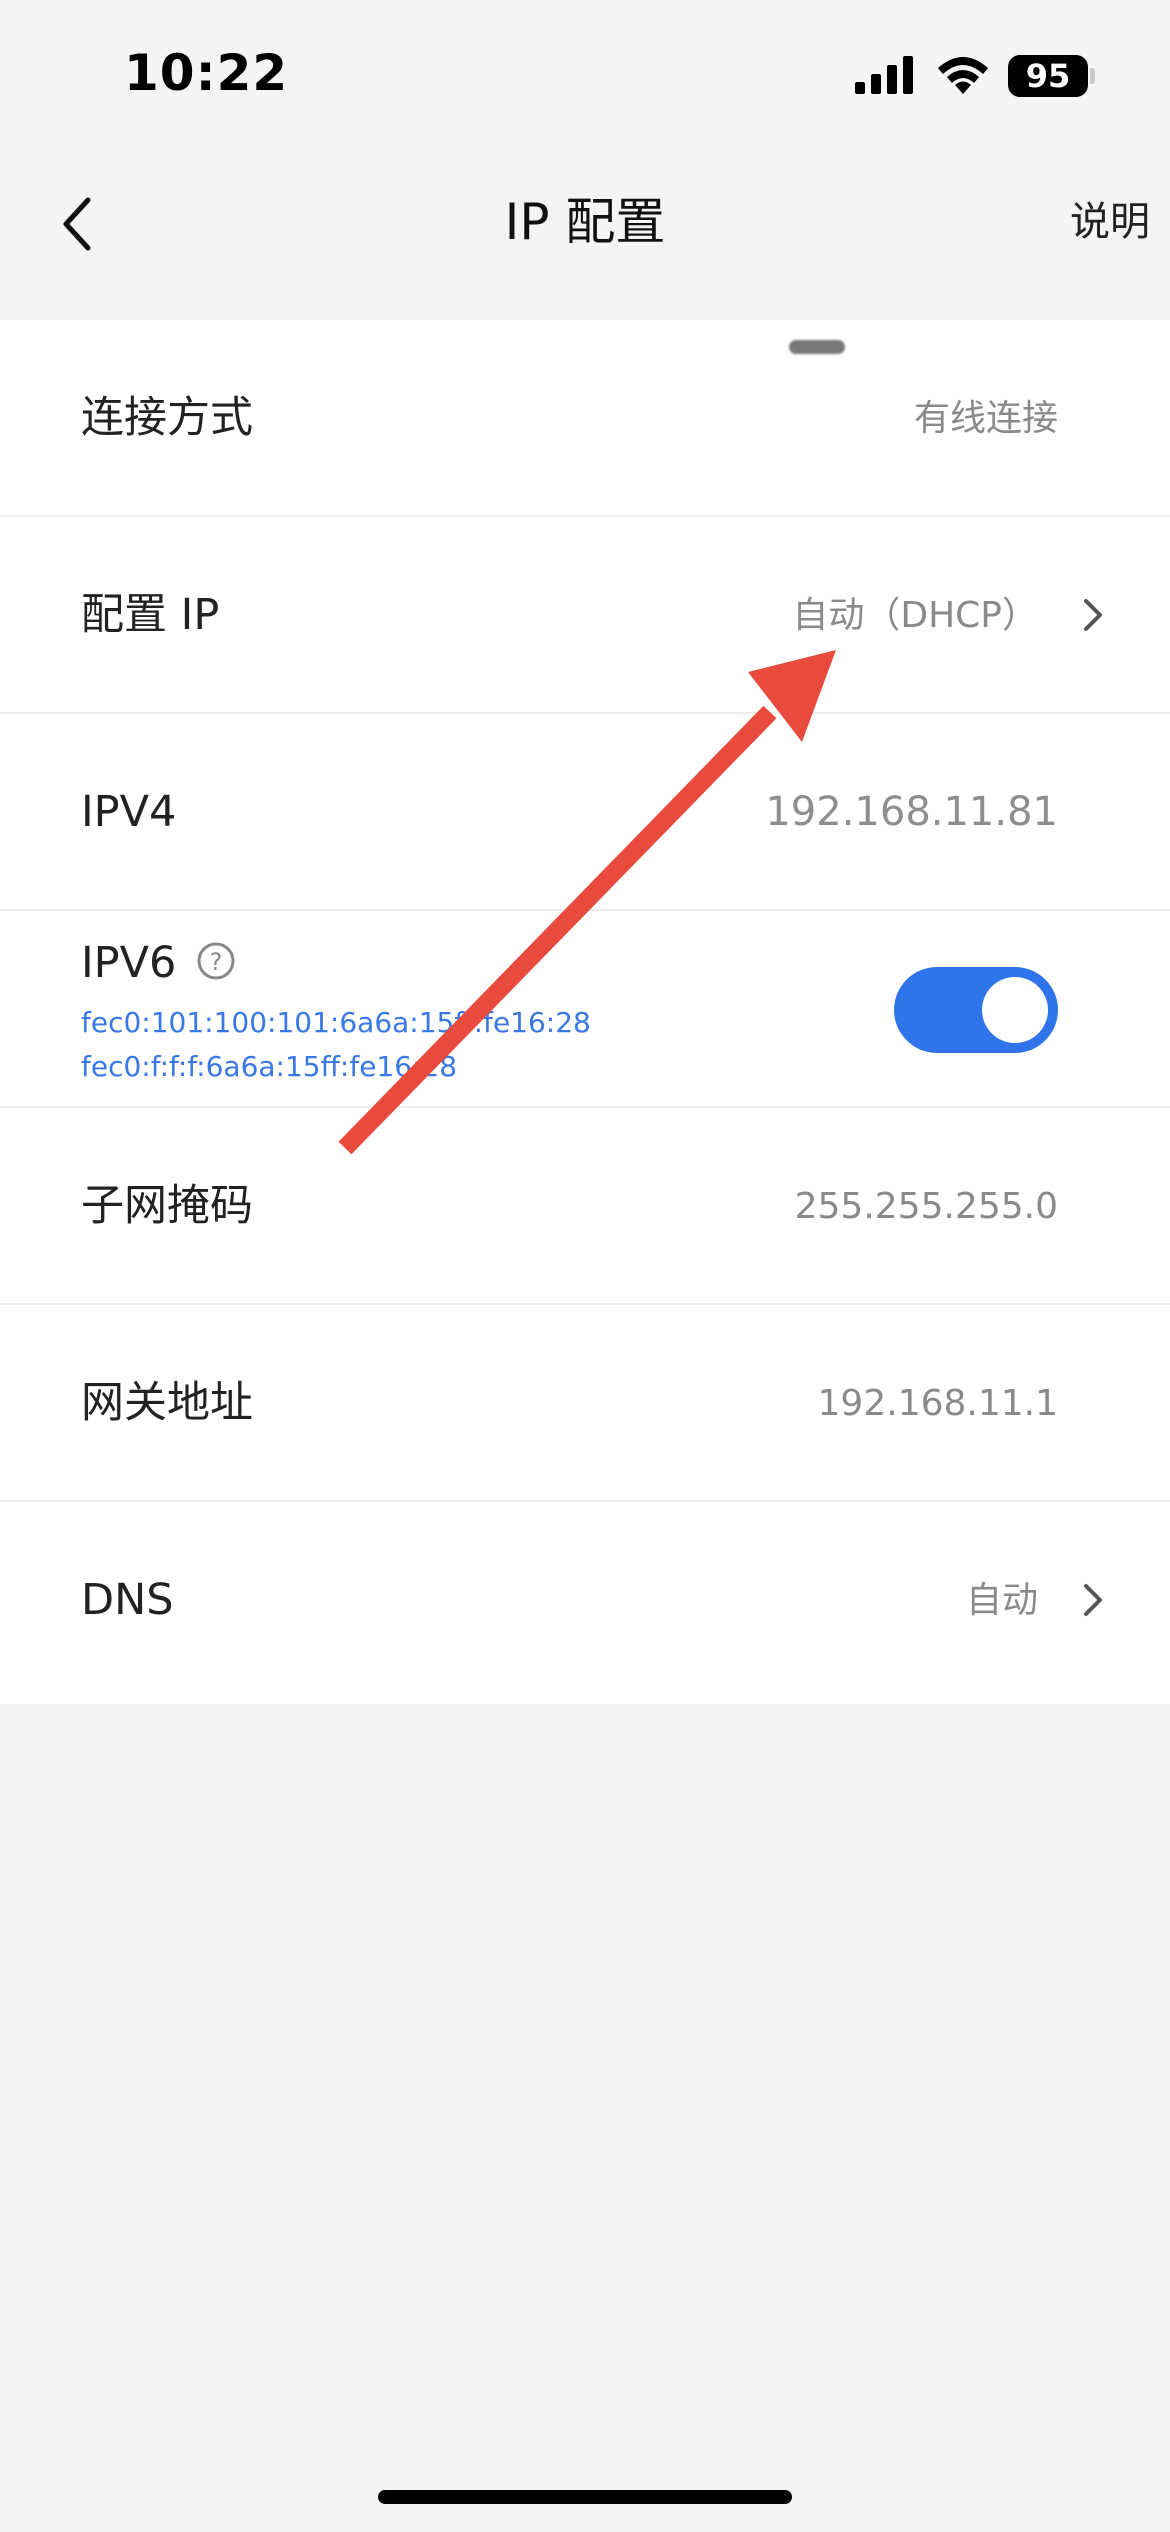  I want to click on row-label: IPV6, so click(129, 963).